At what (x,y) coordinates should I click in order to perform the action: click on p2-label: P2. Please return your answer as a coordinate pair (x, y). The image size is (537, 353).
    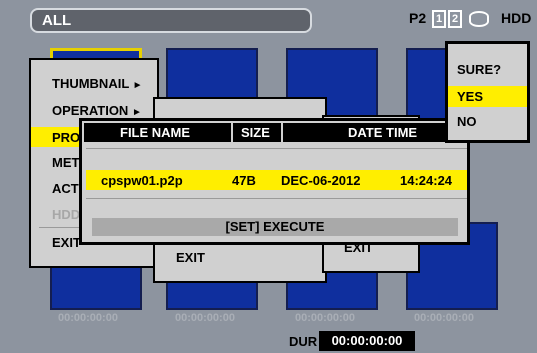
    Looking at the image, I should click on (418, 18).